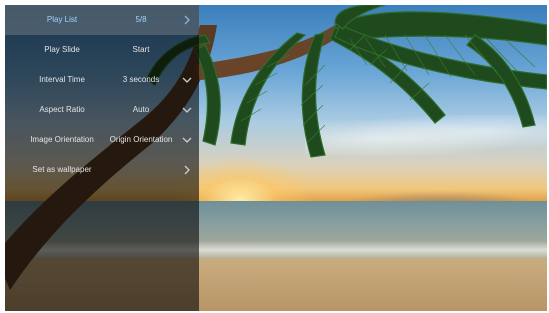  Describe the element at coordinates (62, 139) in the screenshot. I see `menu-item-label: Image Orientation` at that location.